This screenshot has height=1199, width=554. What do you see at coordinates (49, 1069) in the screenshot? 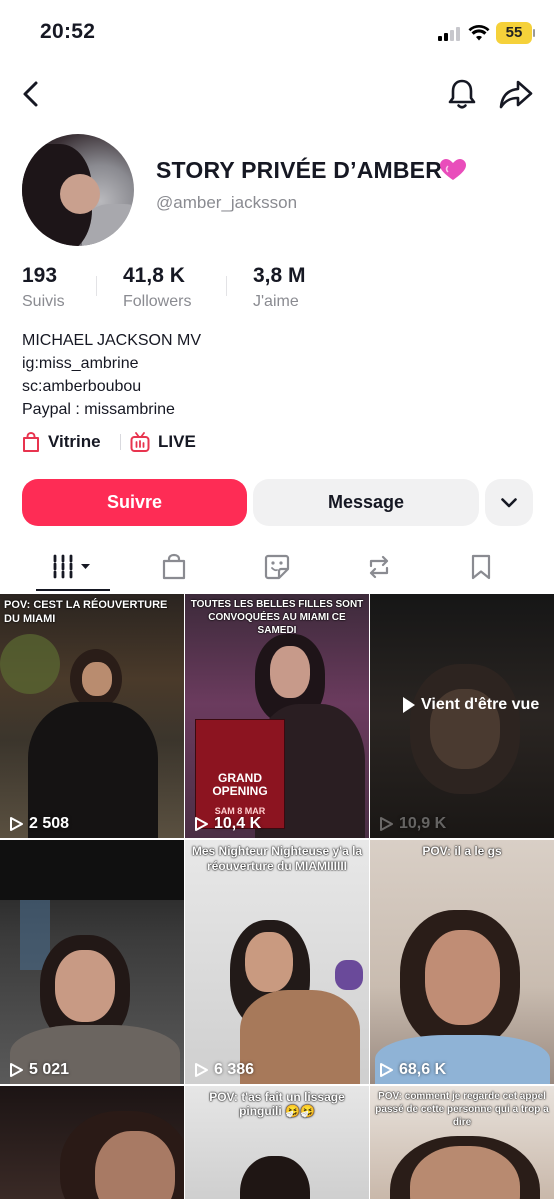
I see `view-count-value: 5 021` at bounding box center [49, 1069].